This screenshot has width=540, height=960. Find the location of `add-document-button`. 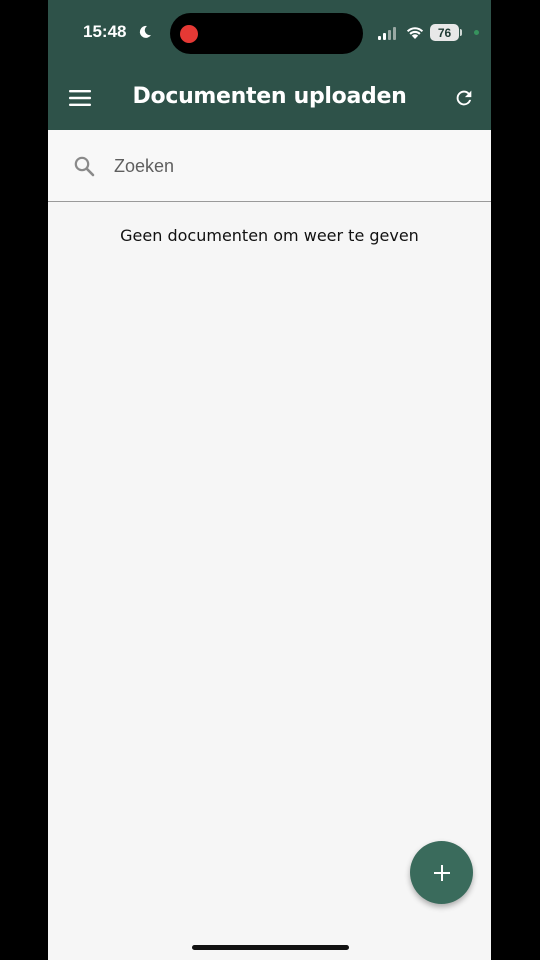

add-document-button is located at coordinates (441, 872).